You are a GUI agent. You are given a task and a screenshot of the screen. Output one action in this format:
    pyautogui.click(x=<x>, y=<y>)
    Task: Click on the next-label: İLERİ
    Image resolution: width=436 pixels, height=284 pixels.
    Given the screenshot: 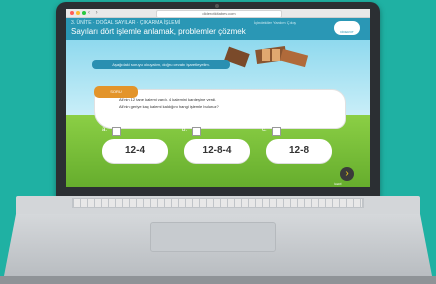 What is the action you would take?
    pyautogui.click(x=338, y=184)
    